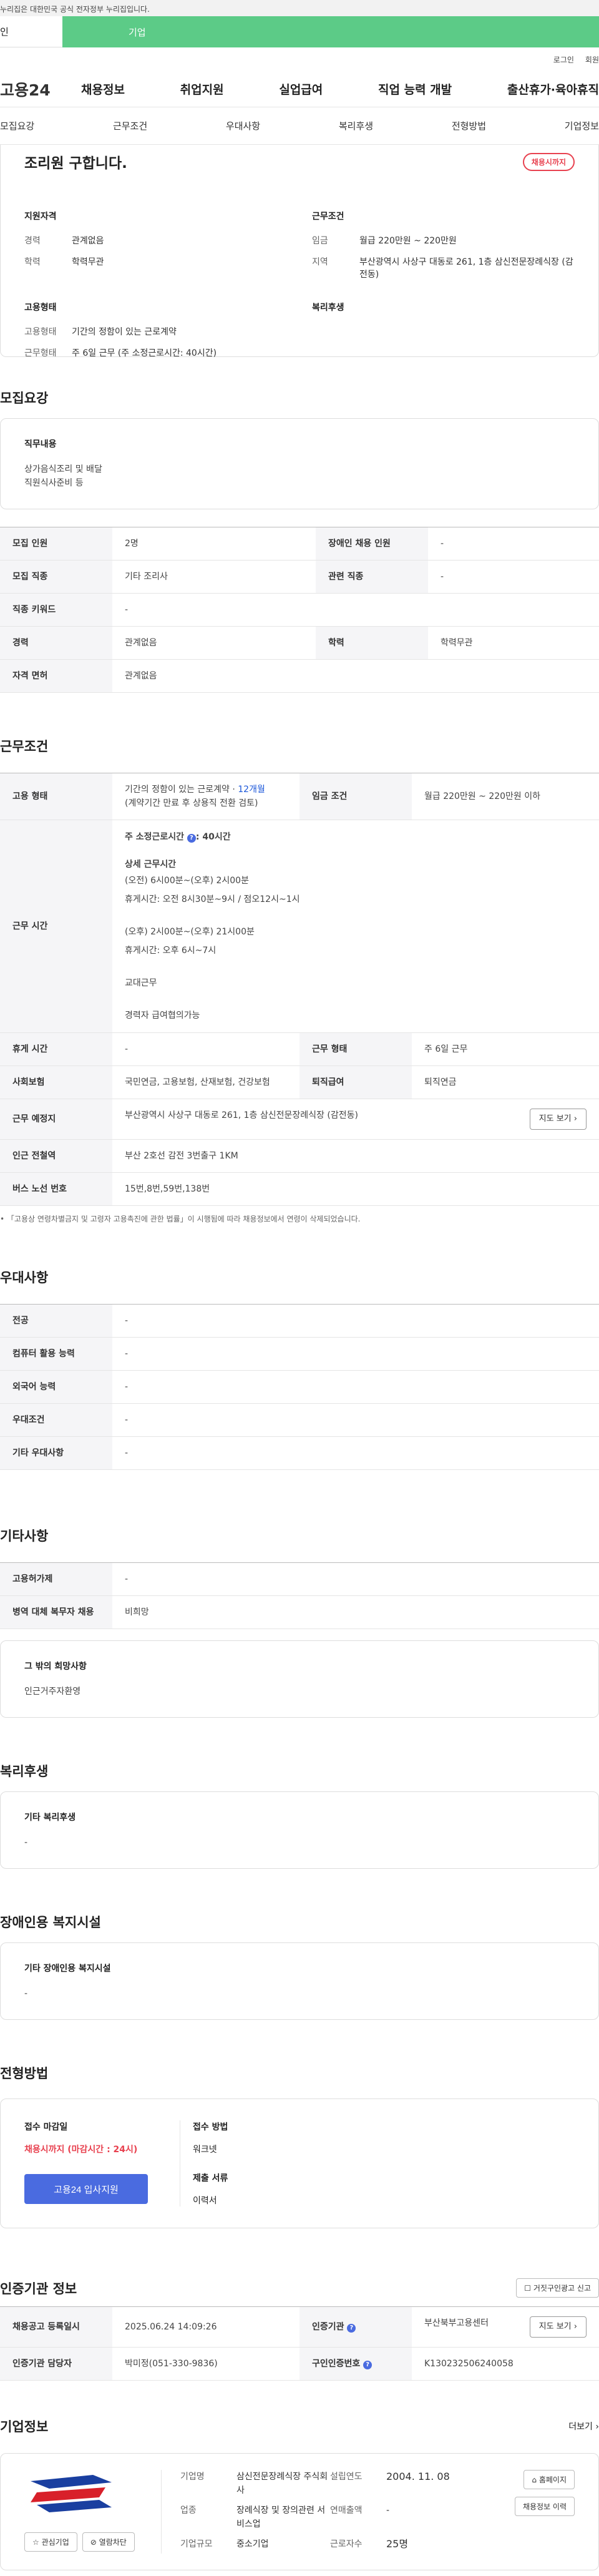  What do you see at coordinates (86, 2189) in the screenshot?
I see `apply-button: 고용24 입사지원` at bounding box center [86, 2189].